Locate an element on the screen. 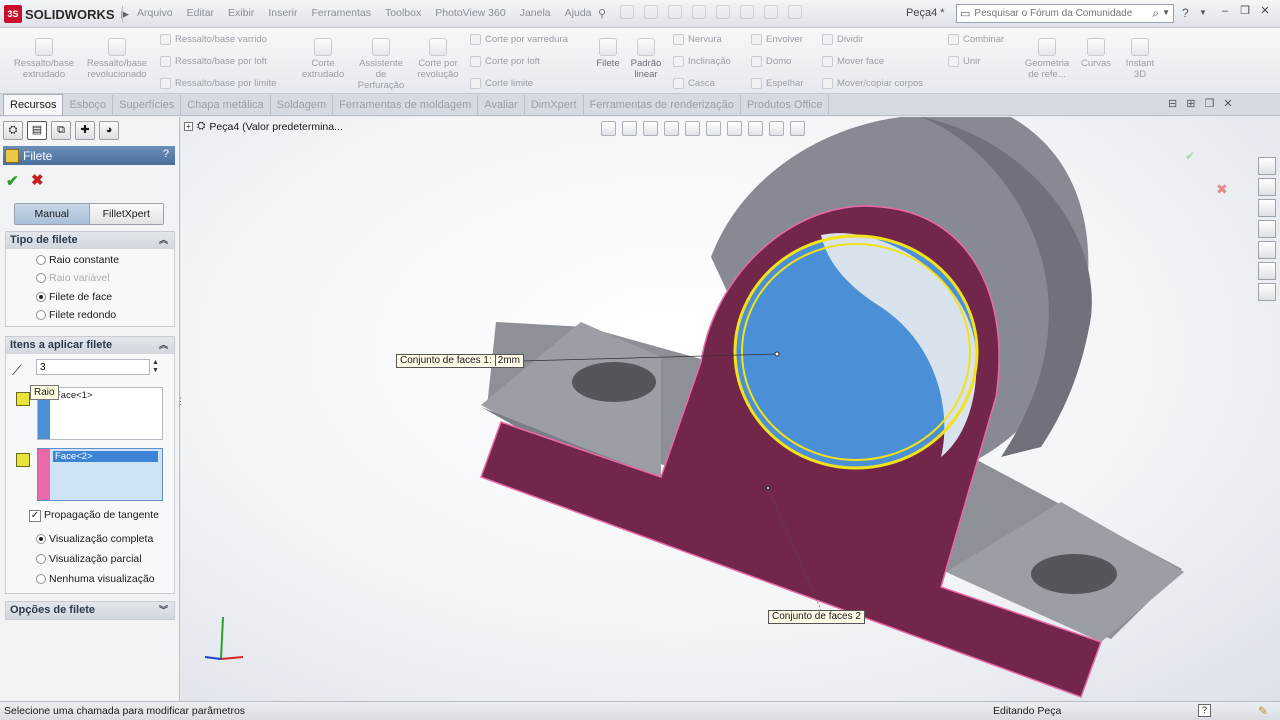 This screenshot has width=1280, height=720. split-button: Dividir is located at coordinates (842, 39).